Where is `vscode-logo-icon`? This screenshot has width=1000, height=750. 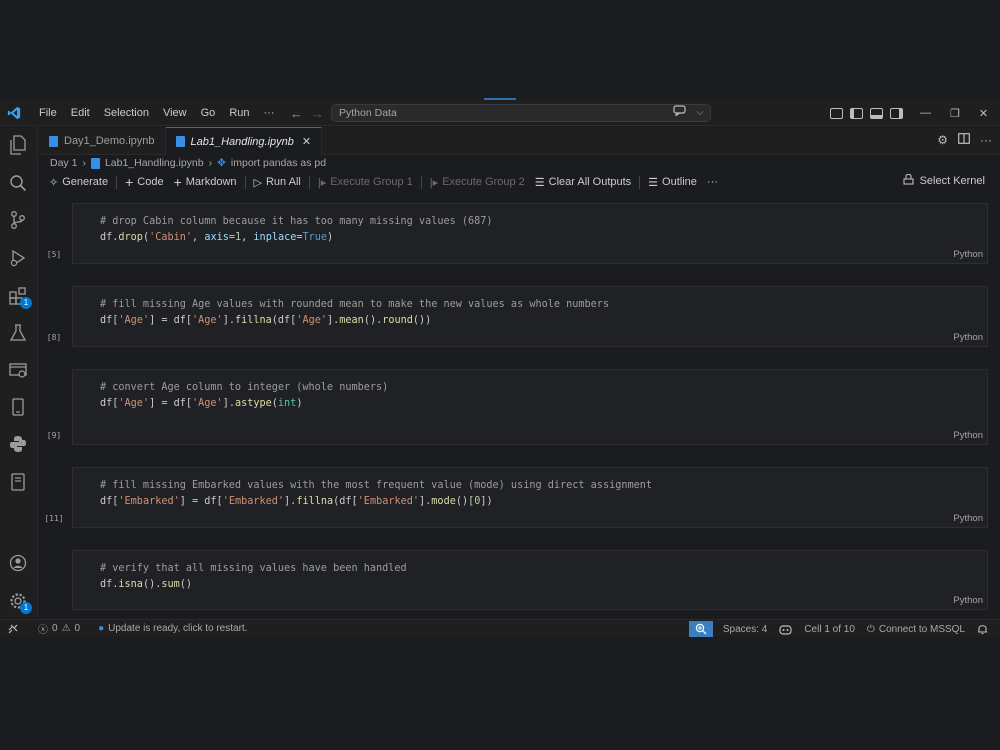 vscode-logo-icon is located at coordinates (14, 113).